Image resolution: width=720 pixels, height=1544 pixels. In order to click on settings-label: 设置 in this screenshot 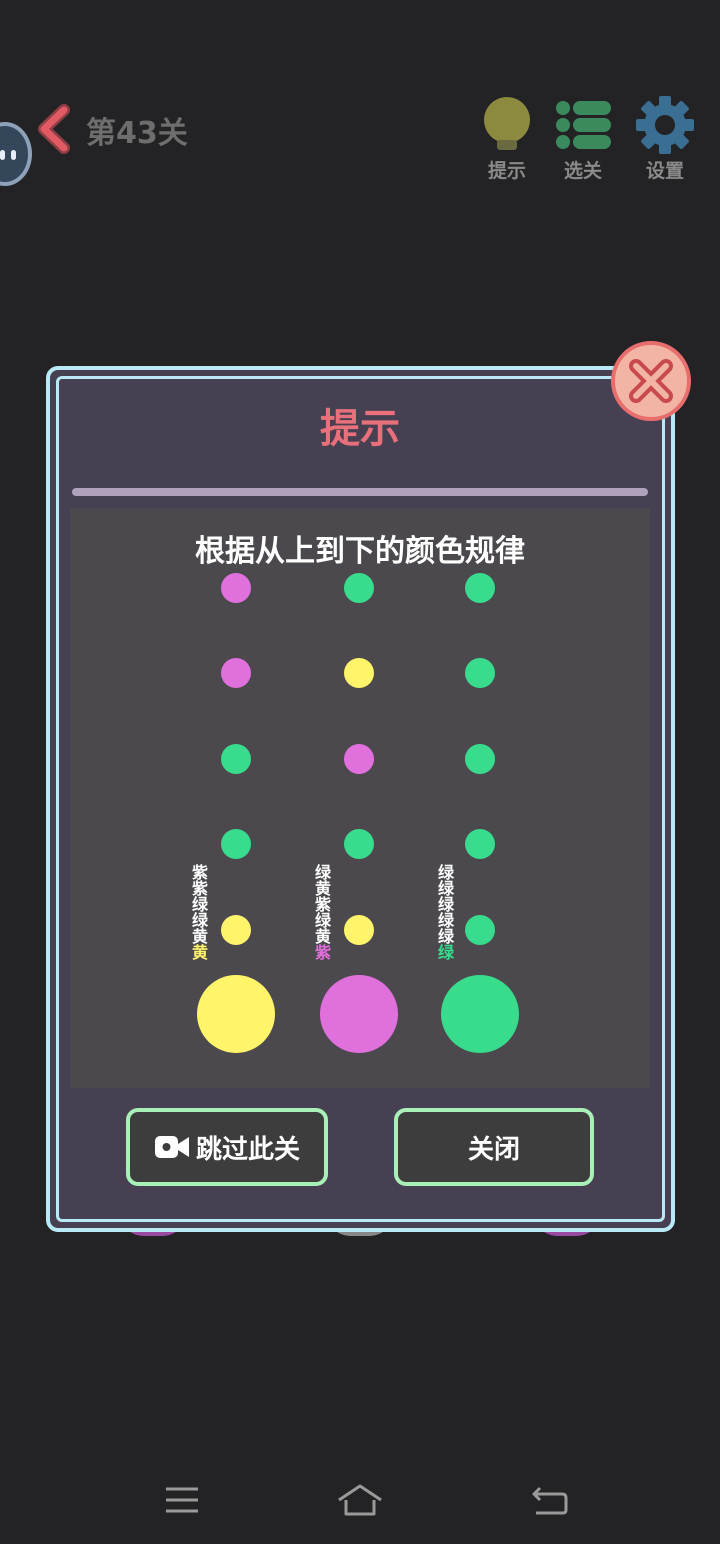, I will do `click(664, 171)`.